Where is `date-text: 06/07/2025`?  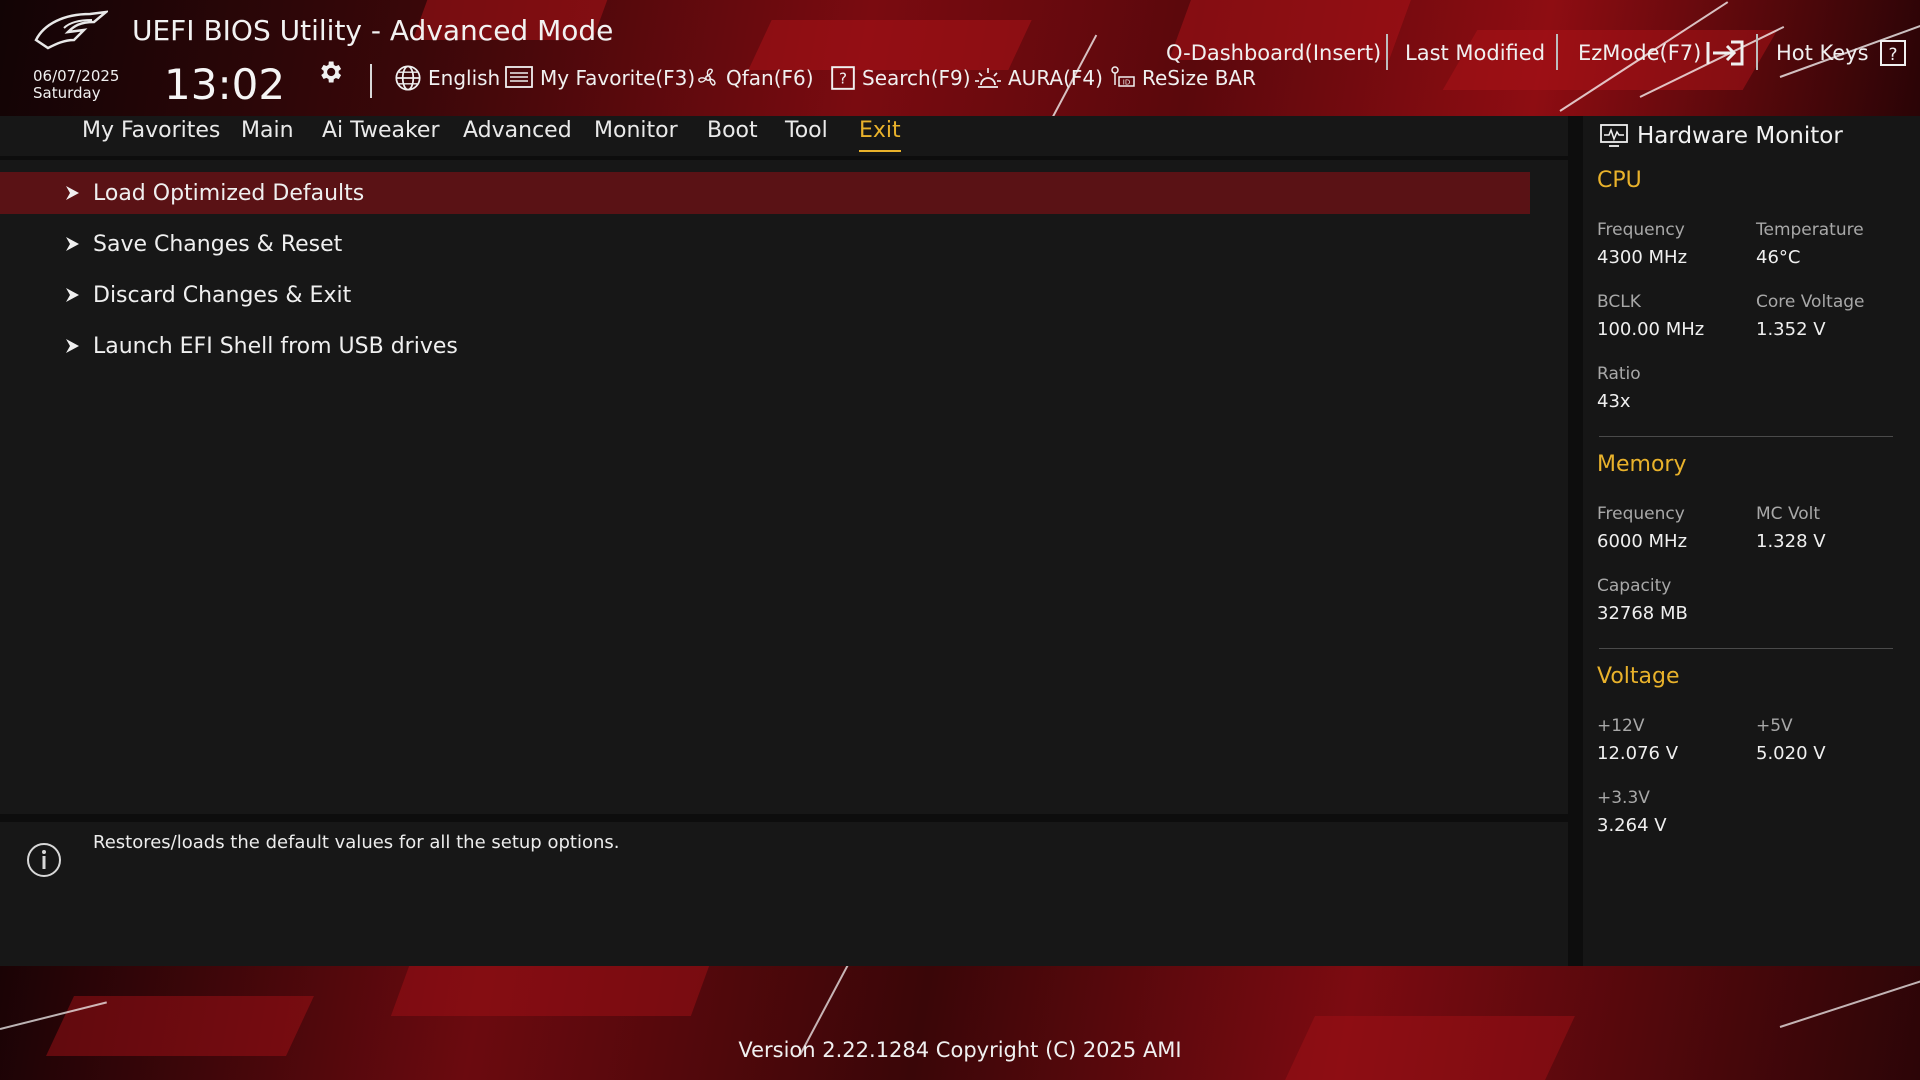 date-text: 06/07/2025 is located at coordinates (76, 76).